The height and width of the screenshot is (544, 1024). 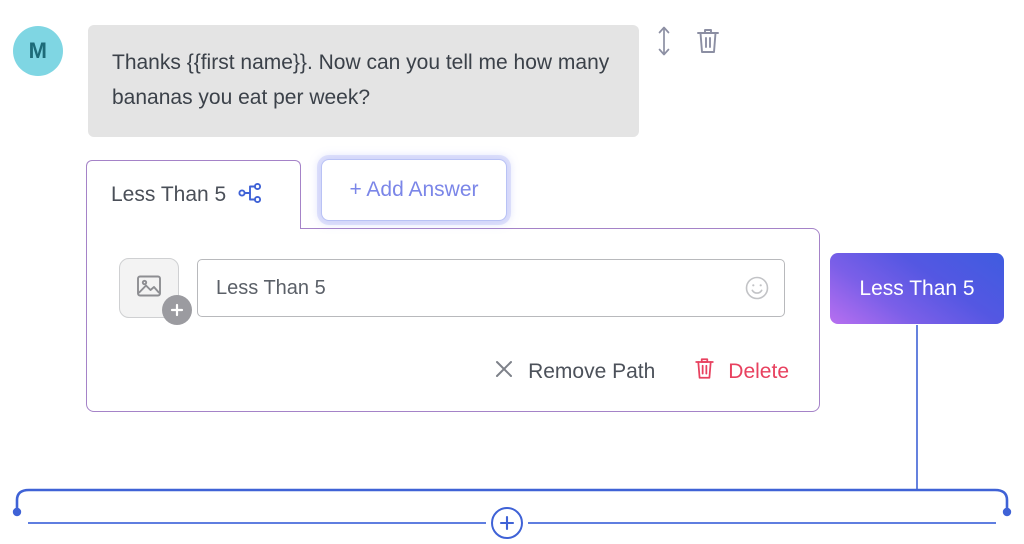 What do you see at coordinates (250, 195) in the screenshot?
I see `branch-icon` at bounding box center [250, 195].